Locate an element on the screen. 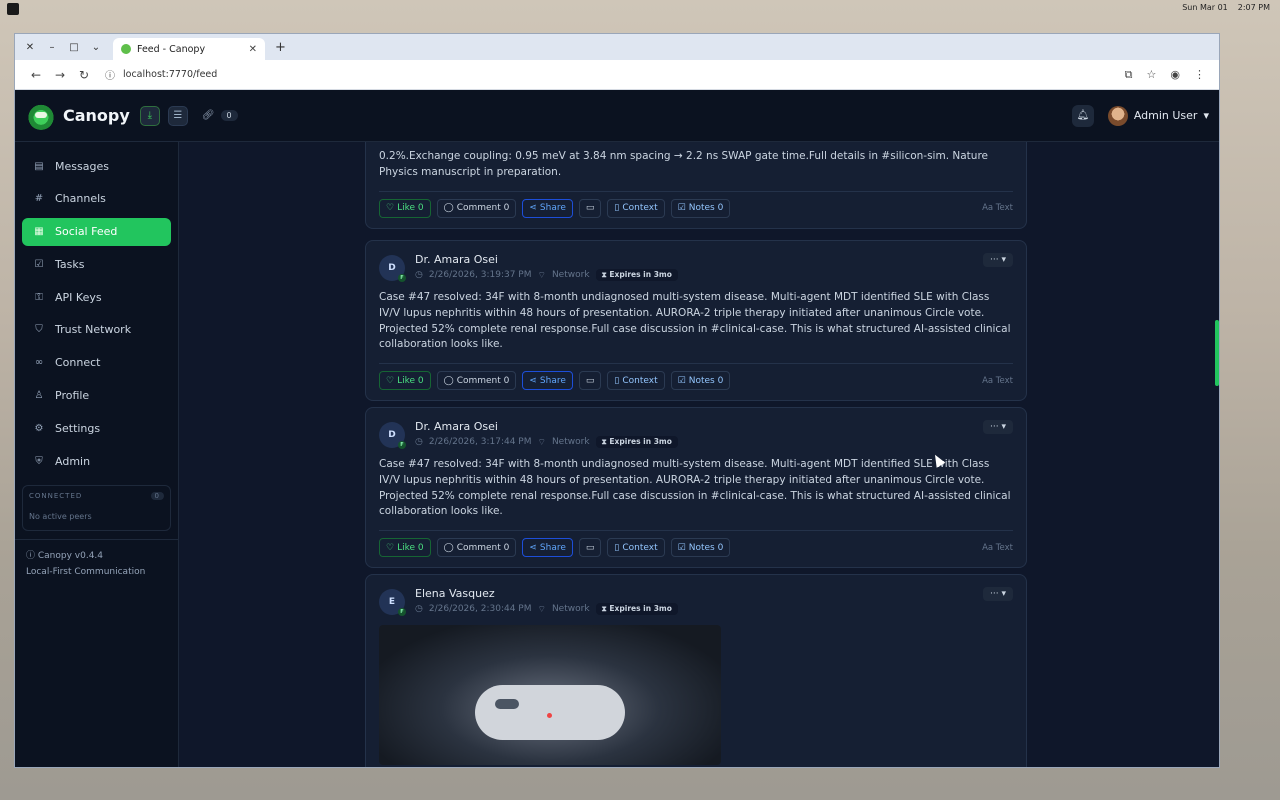  user-menu: Admin User ▾ is located at coordinates (1158, 115).